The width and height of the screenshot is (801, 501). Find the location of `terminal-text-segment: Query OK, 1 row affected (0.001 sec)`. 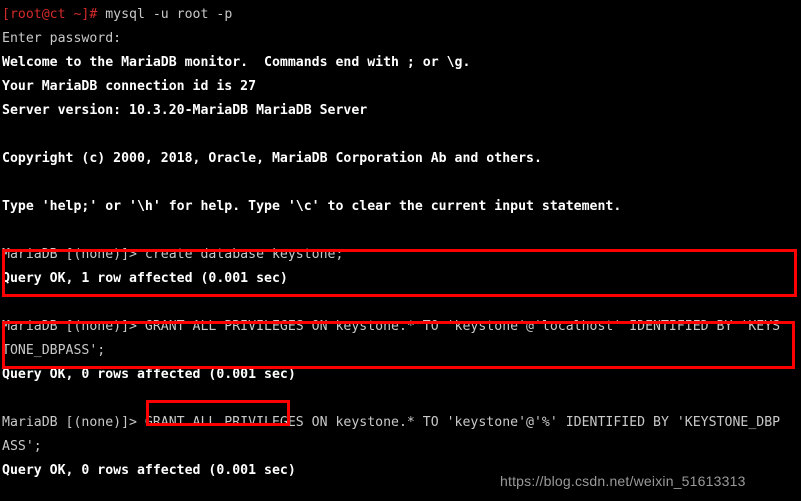

terminal-text-segment: Query OK, 1 row affected (0.001 sec) is located at coordinates (145, 278).